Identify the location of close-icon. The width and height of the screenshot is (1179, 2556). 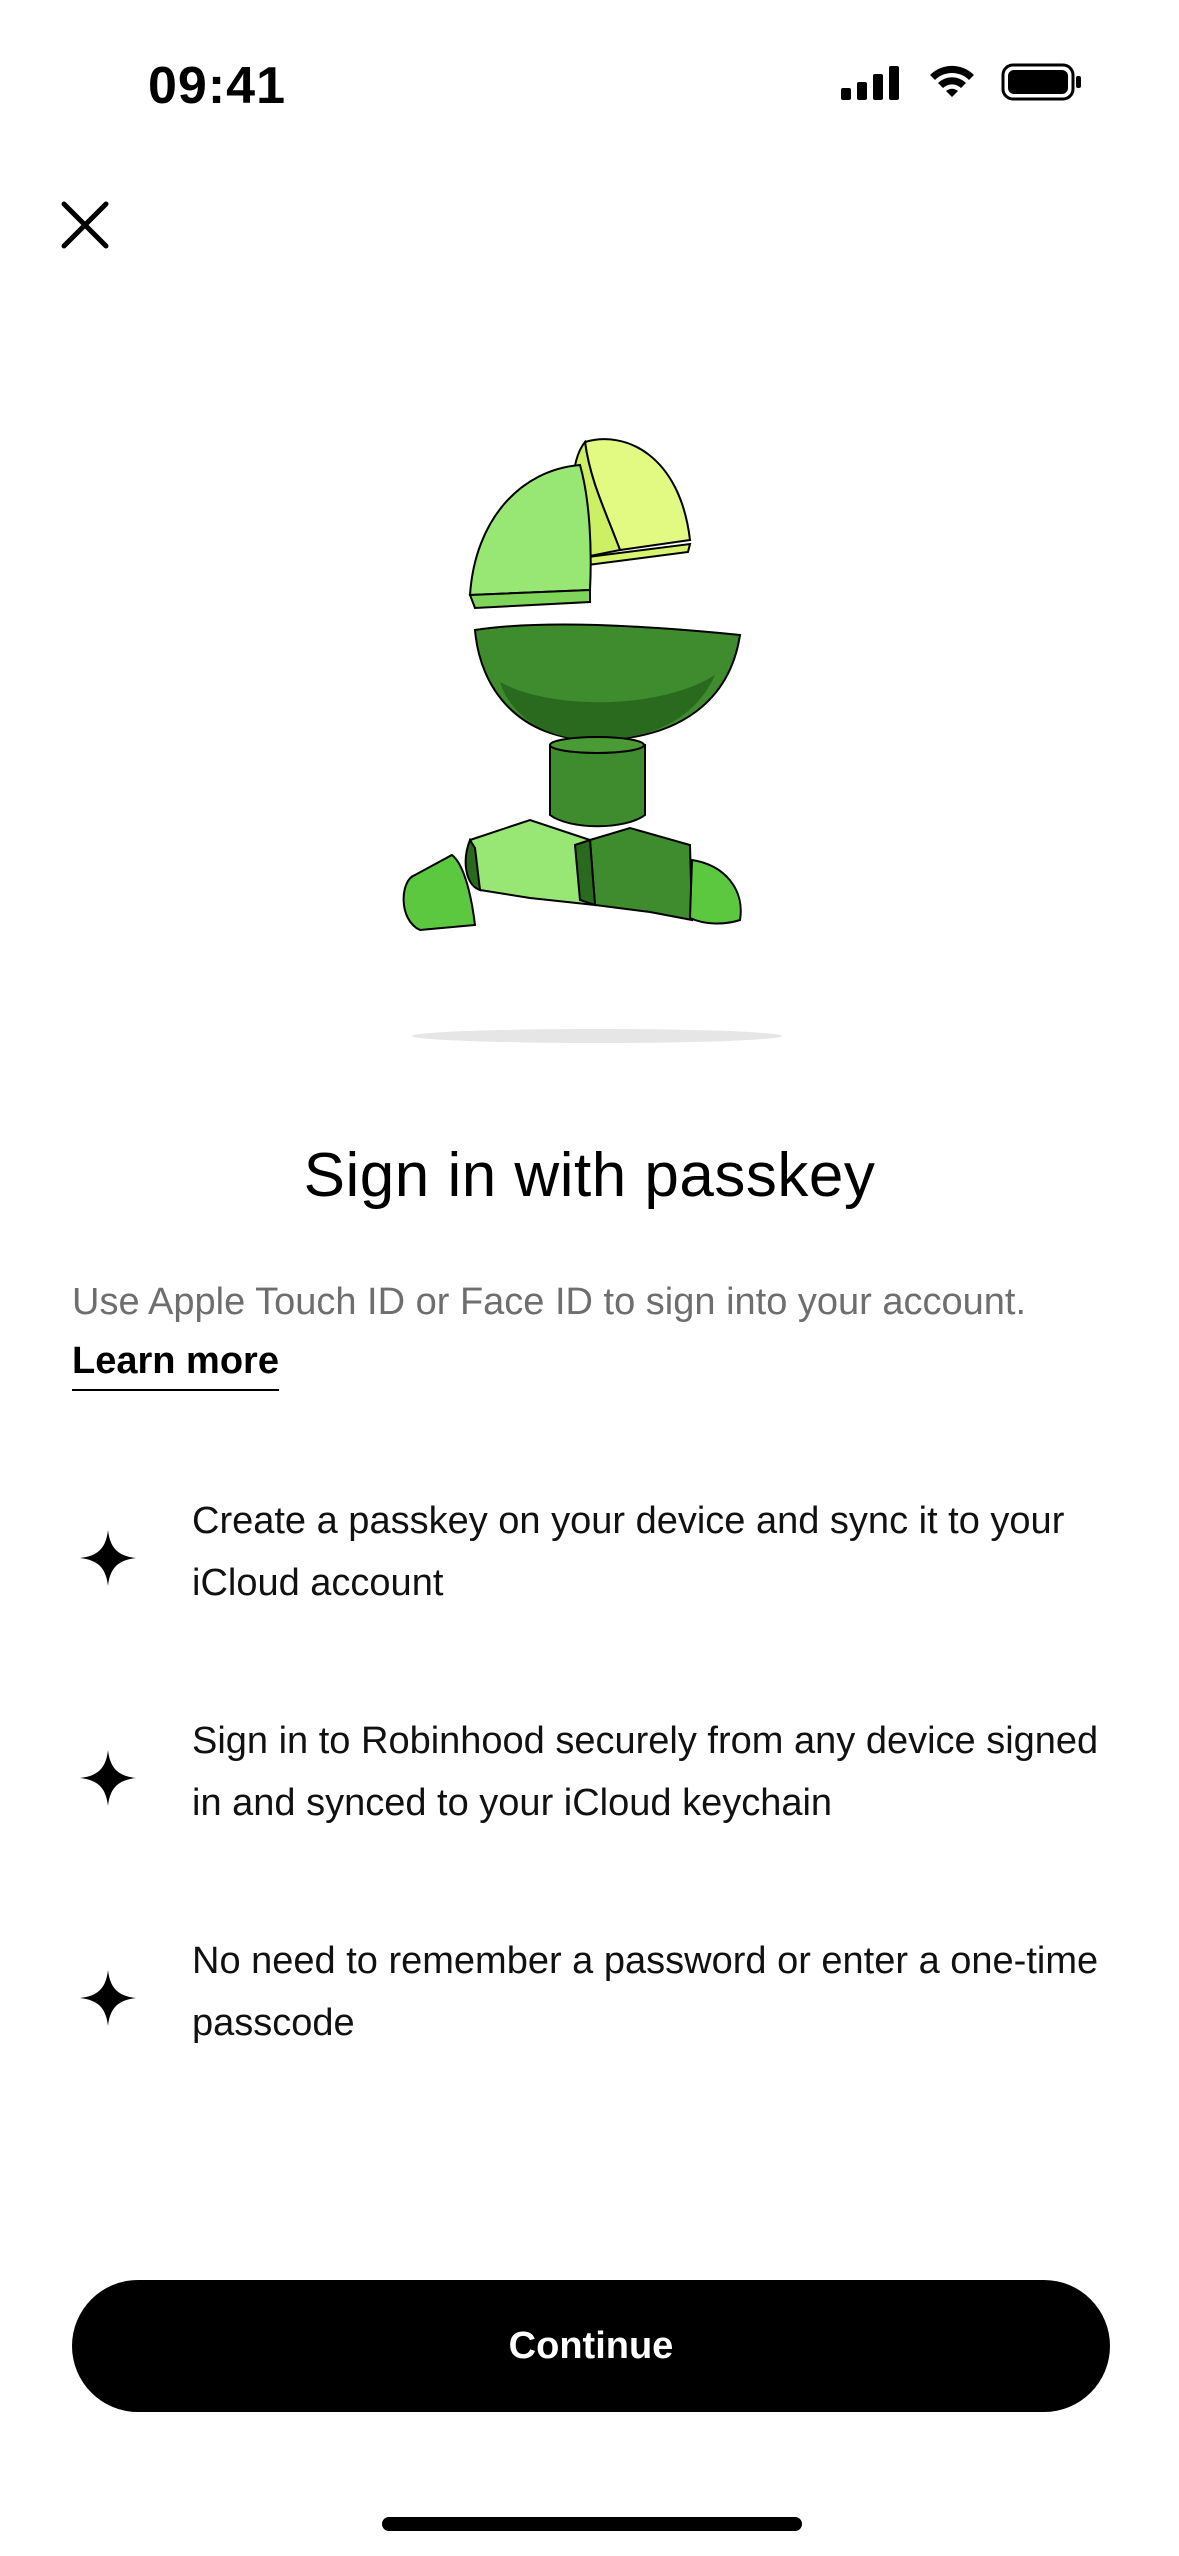
(85, 225).